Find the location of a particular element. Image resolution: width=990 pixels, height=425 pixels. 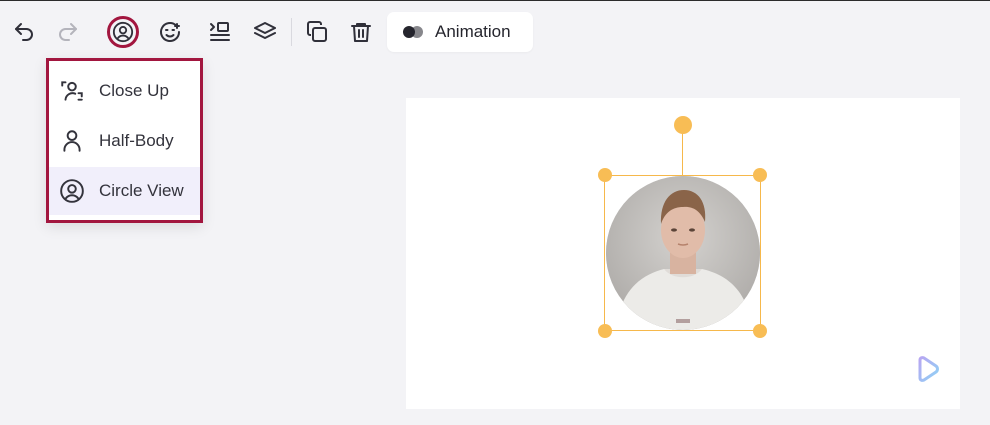

menu-item-label: Circle View is located at coordinates (141, 190).